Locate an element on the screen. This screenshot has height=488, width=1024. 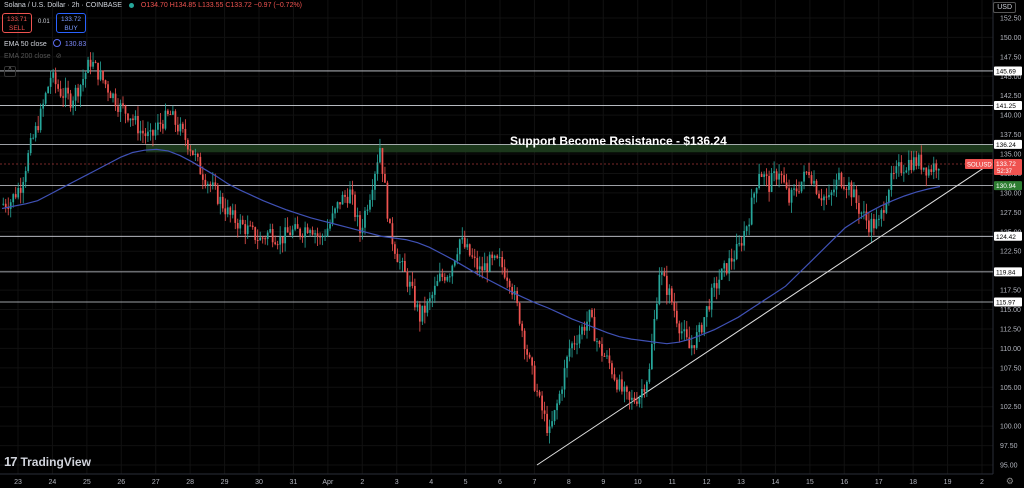
symbol-tag-label: SOLUSD is located at coordinates (979, 165).